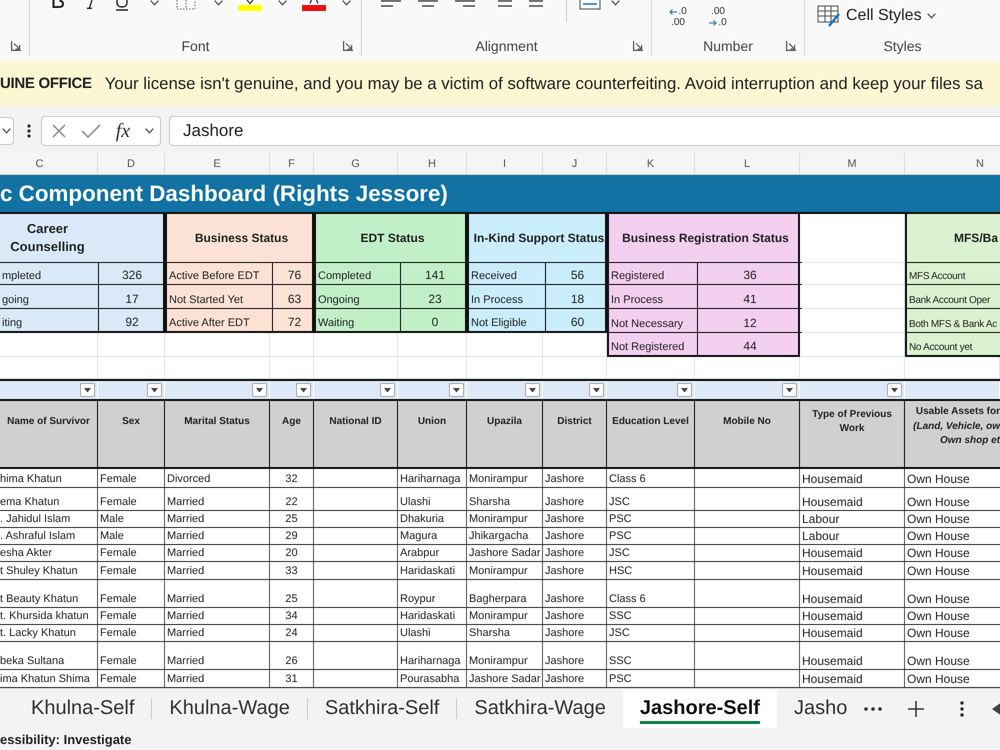 Image resolution: width=1000 pixels, height=750 pixels. Describe the element at coordinates (292, 499) in the screenshot. I see `table-cell: 22` at that location.